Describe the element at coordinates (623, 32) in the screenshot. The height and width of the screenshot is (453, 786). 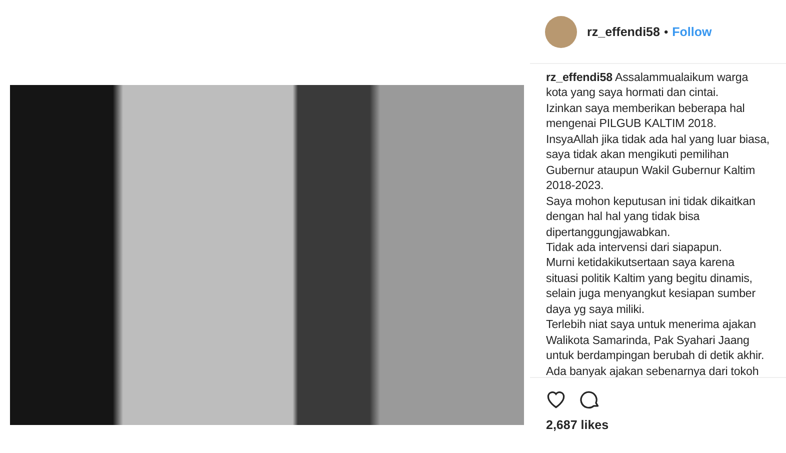
I see `username-link: rz_effendi58` at that location.